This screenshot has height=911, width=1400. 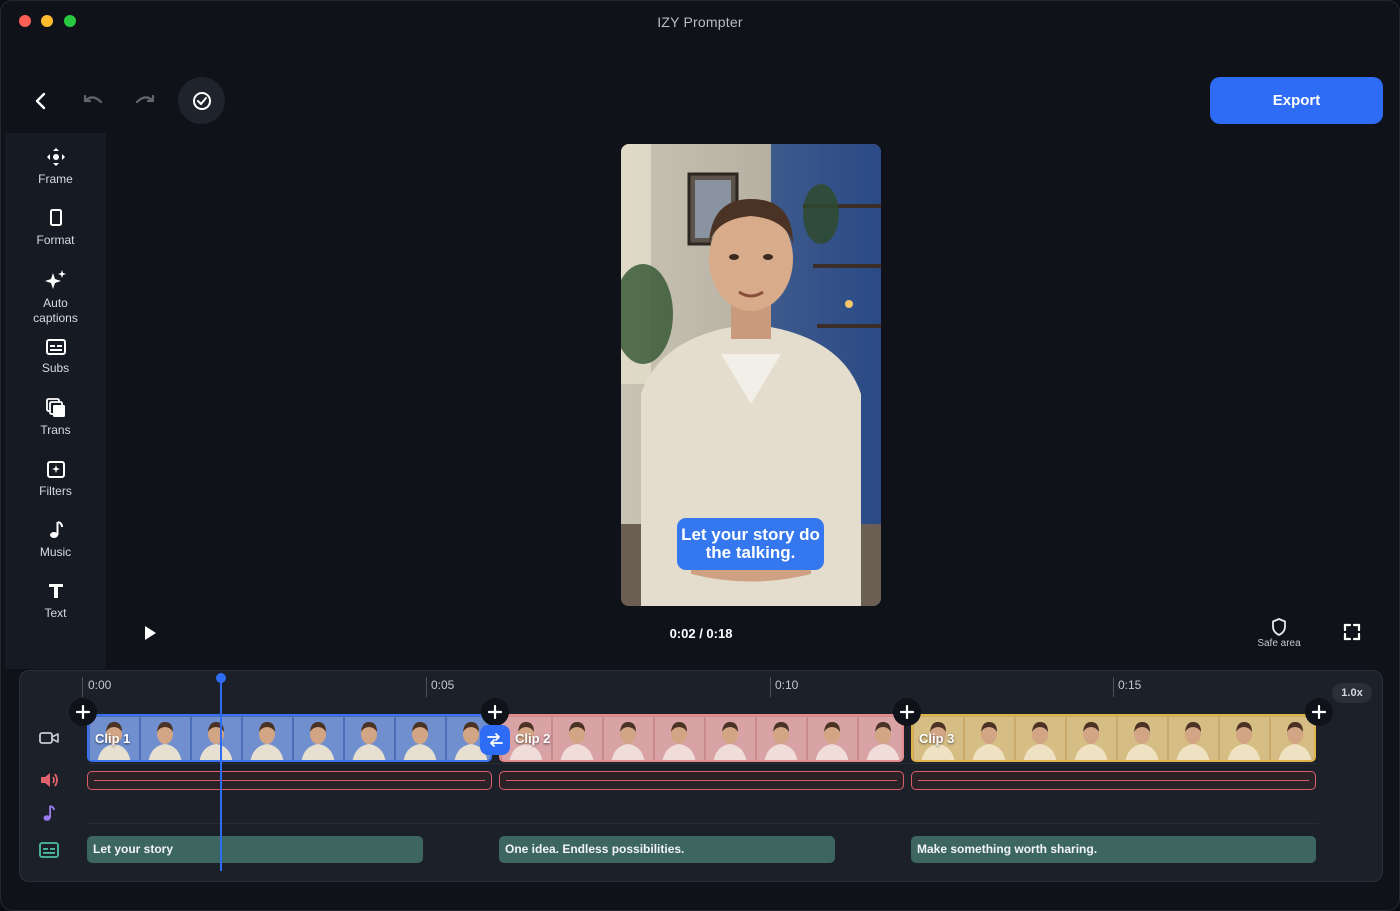 I want to click on fullscreen-icon, so click(x=1352, y=632).